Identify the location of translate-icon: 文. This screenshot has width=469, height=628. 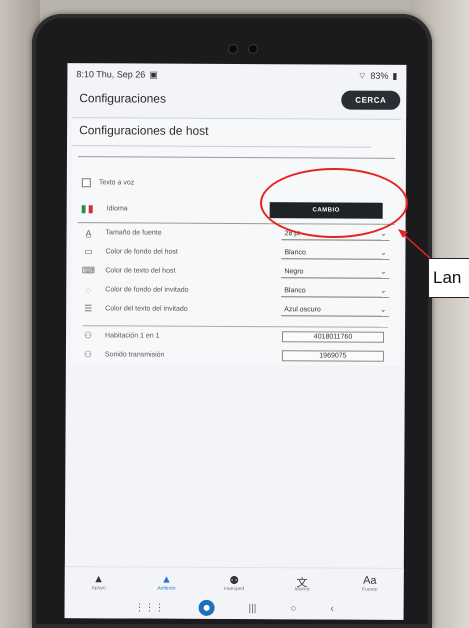
(302, 582).